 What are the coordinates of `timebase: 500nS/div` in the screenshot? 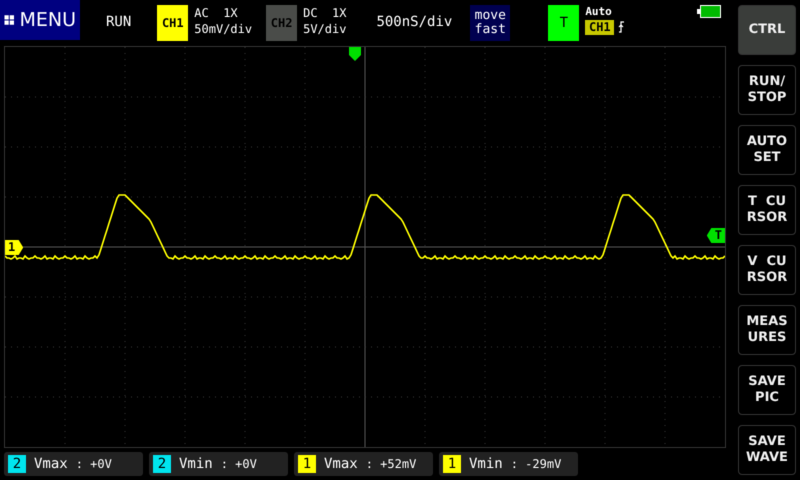 It's located at (414, 22).